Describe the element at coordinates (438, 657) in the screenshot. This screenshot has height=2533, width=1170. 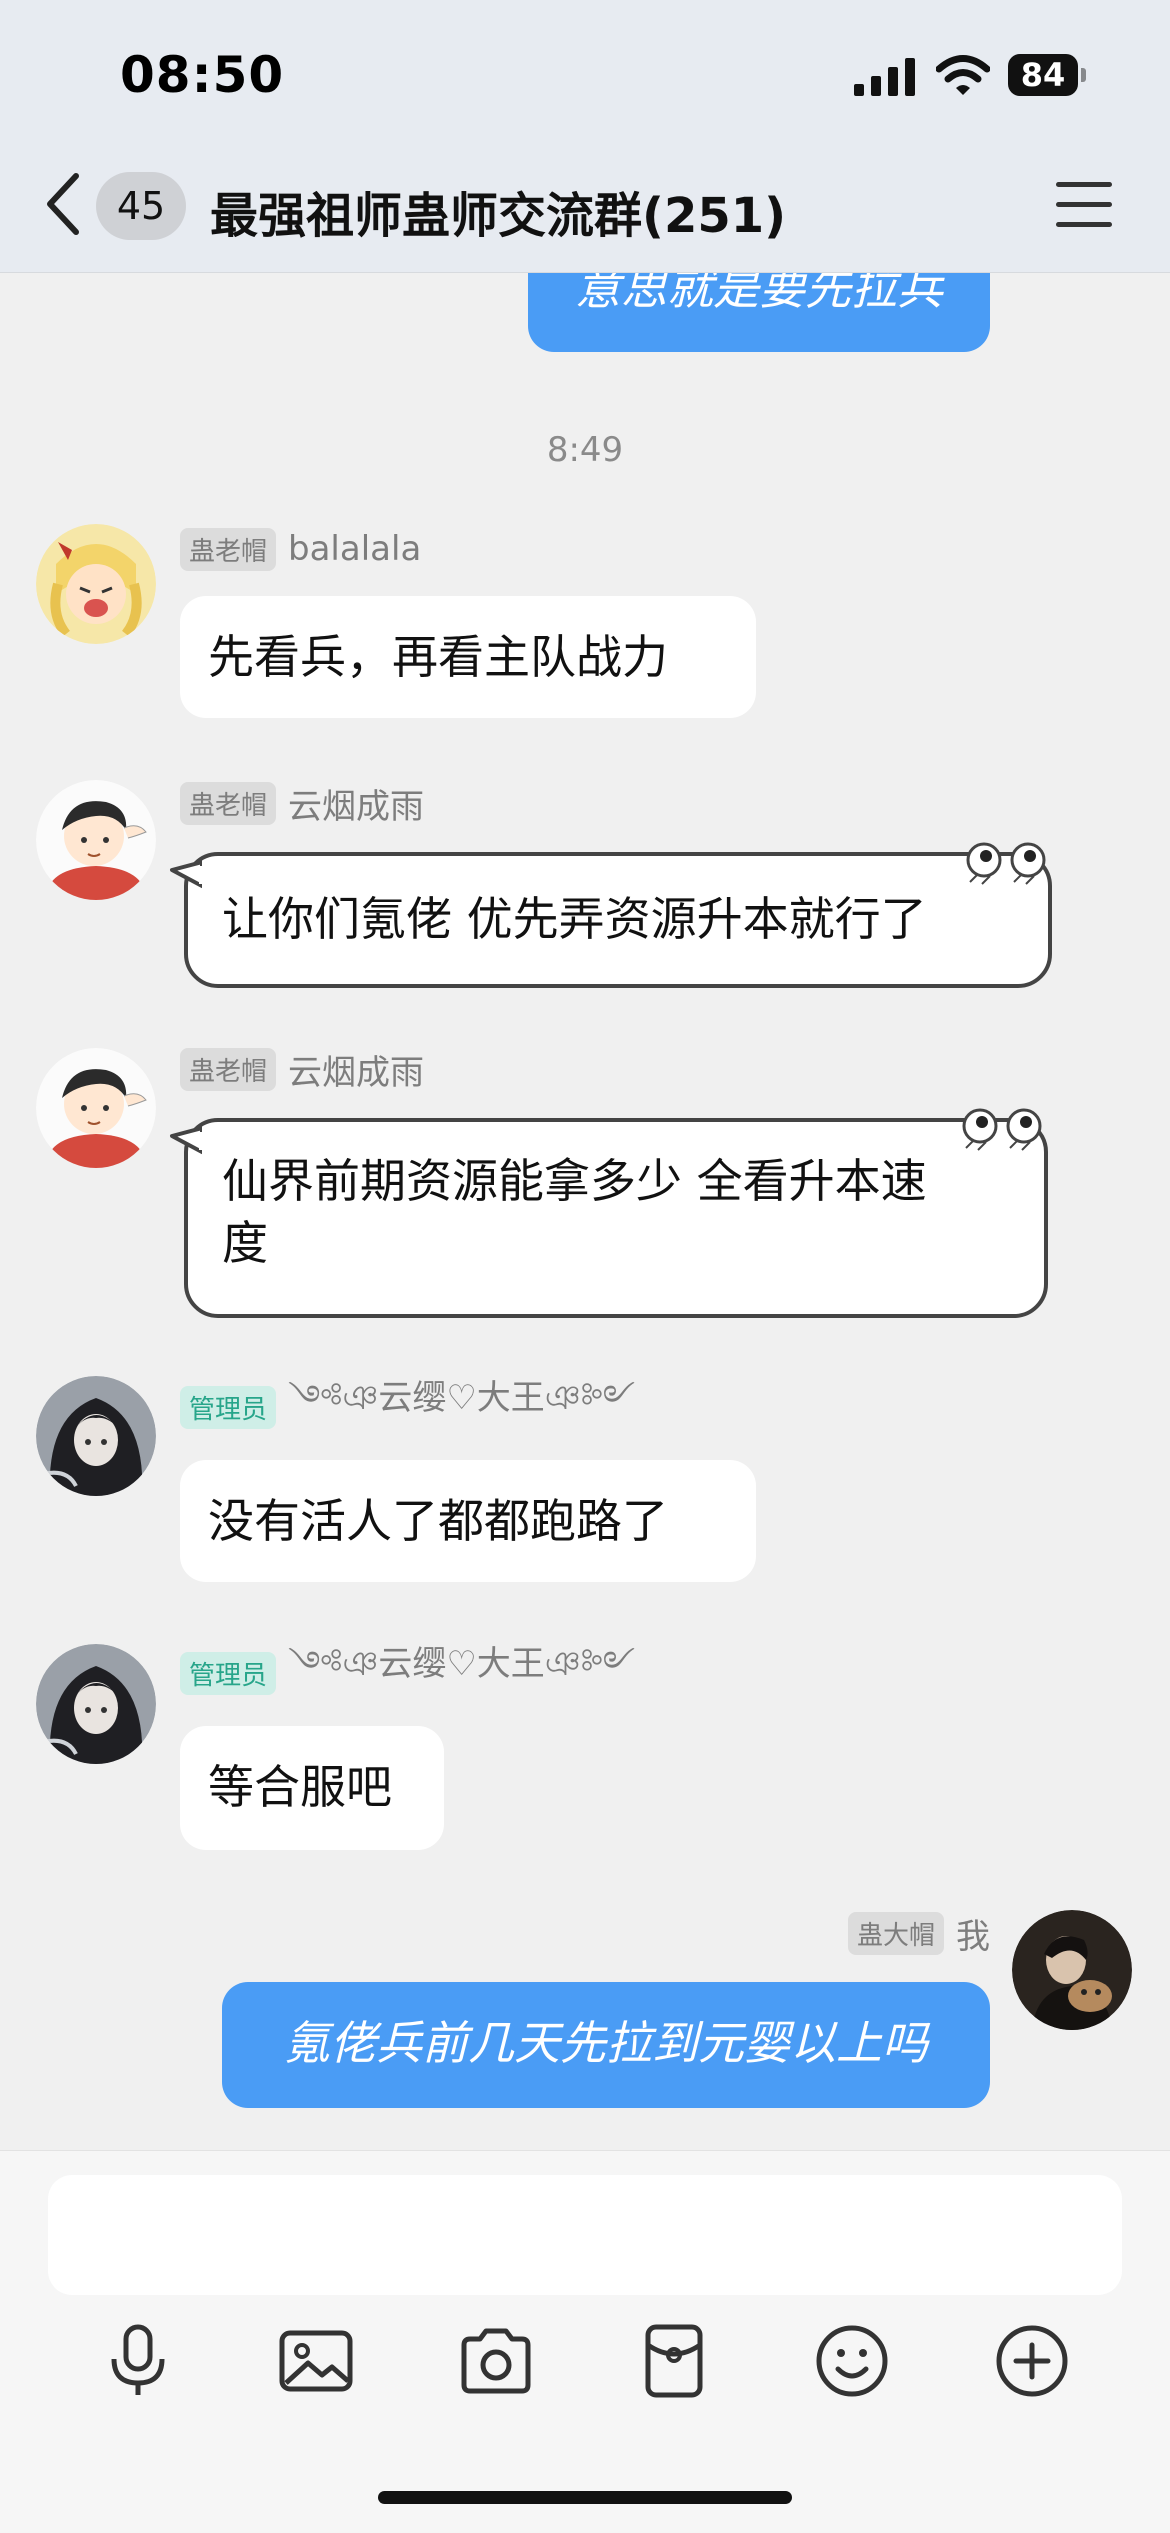
I see `message-text: 先看兵，再看主队战力` at that location.